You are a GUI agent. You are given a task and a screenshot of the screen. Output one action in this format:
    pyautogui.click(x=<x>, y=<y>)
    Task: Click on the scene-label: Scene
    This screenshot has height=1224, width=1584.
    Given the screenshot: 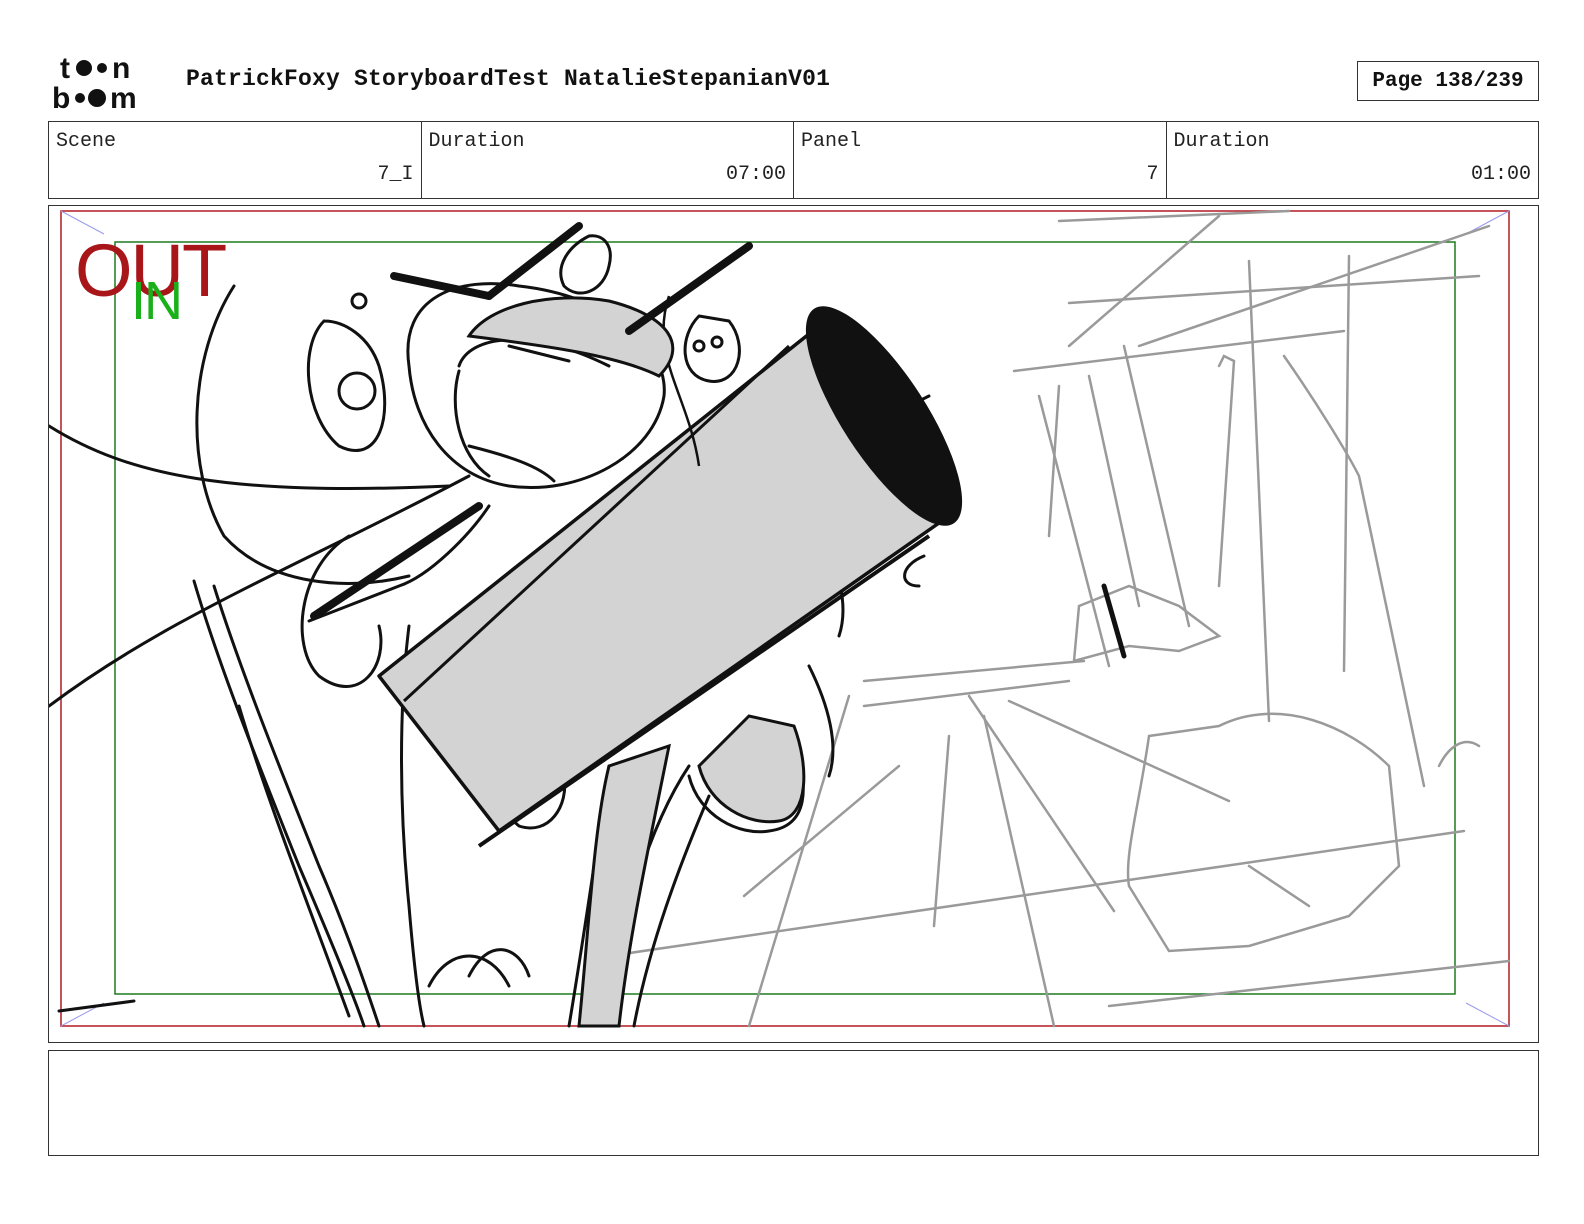 What is the action you would take?
    pyautogui.click(x=86, y=141)
    